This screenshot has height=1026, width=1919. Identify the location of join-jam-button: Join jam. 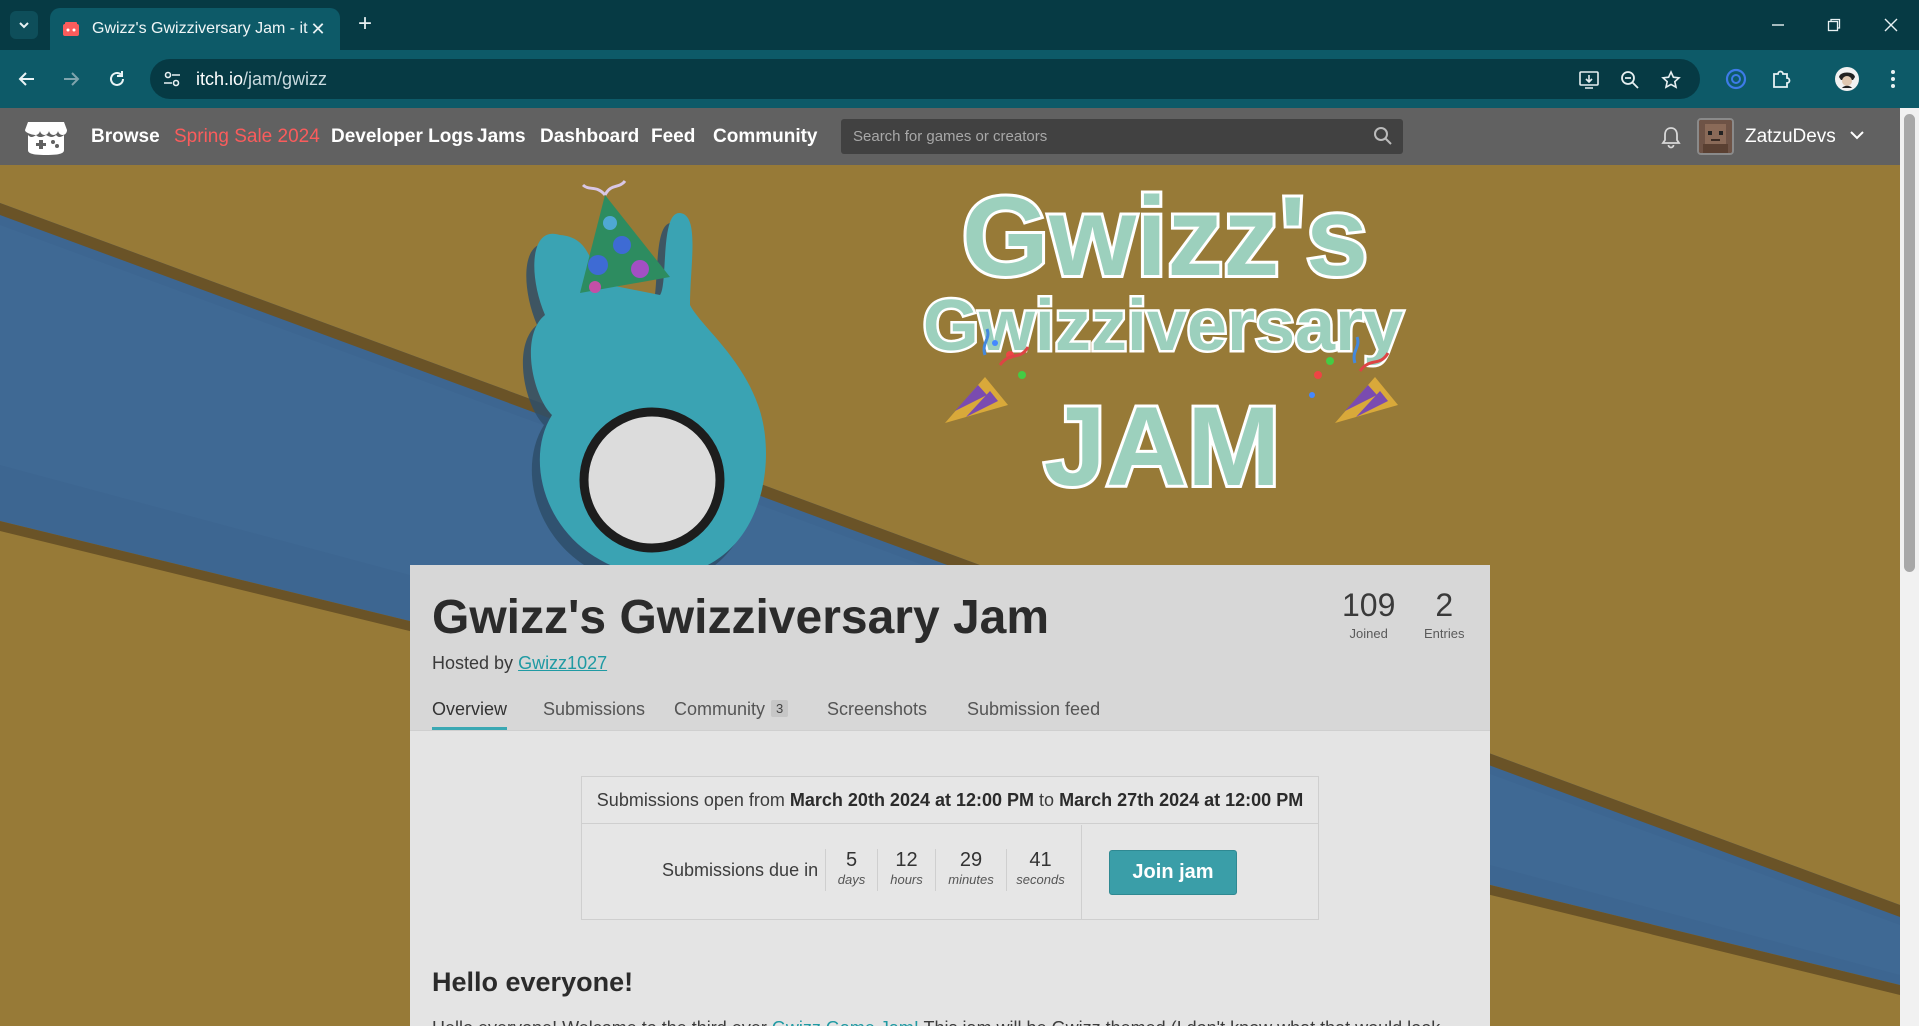
(1173, 872).